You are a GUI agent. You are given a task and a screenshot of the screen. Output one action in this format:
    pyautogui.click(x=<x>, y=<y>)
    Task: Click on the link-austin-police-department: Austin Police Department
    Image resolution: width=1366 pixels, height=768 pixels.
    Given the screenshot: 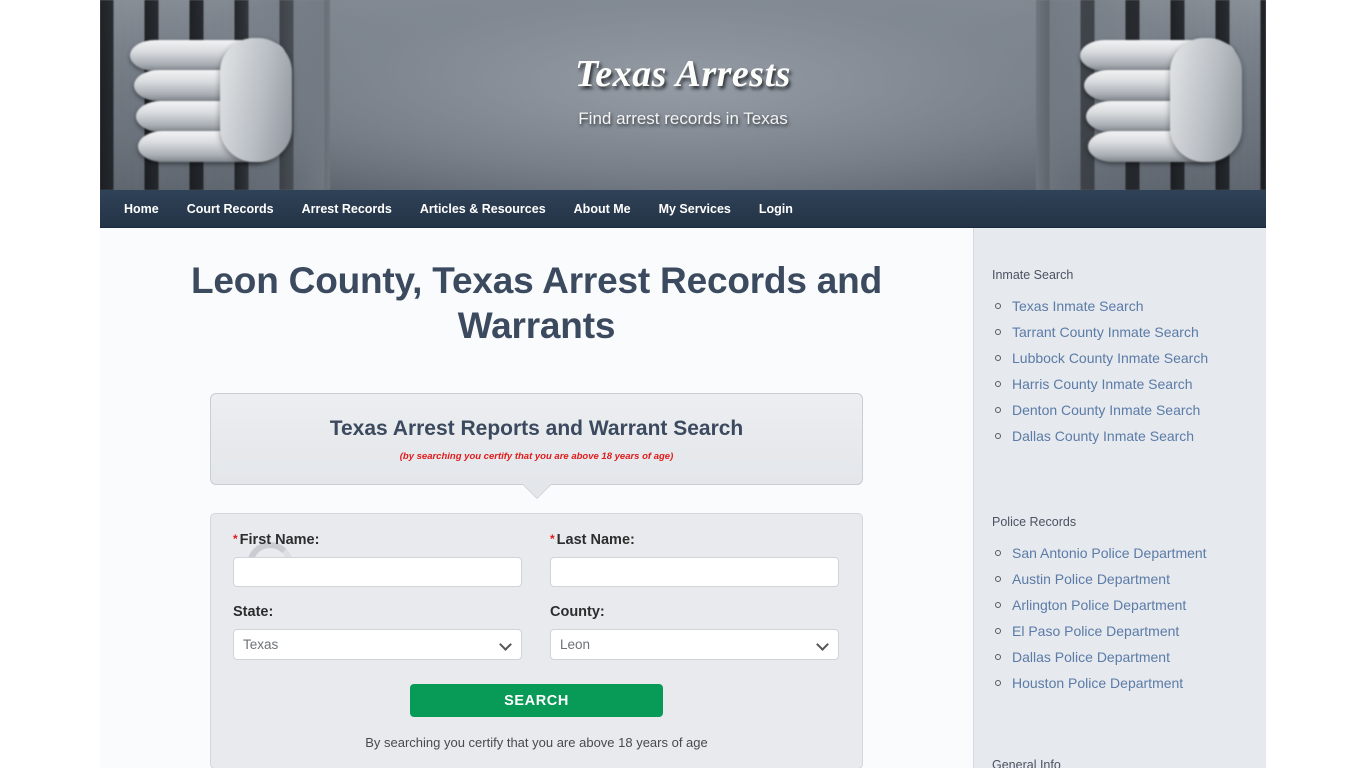 What is the action you would take?
    pyautogui.click(x=1091, y=579)
    